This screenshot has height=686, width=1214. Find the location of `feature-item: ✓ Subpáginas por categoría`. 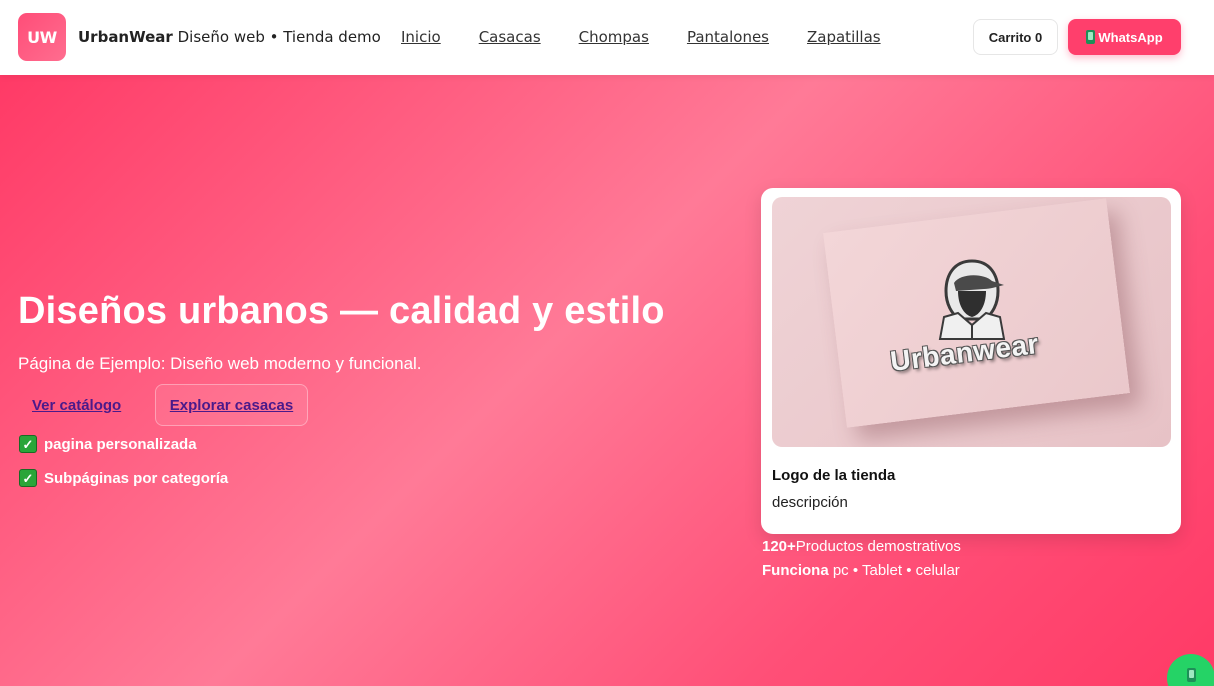

feature-item: ✓ Subpáginas por categoría is located at coordinates (123, 478).